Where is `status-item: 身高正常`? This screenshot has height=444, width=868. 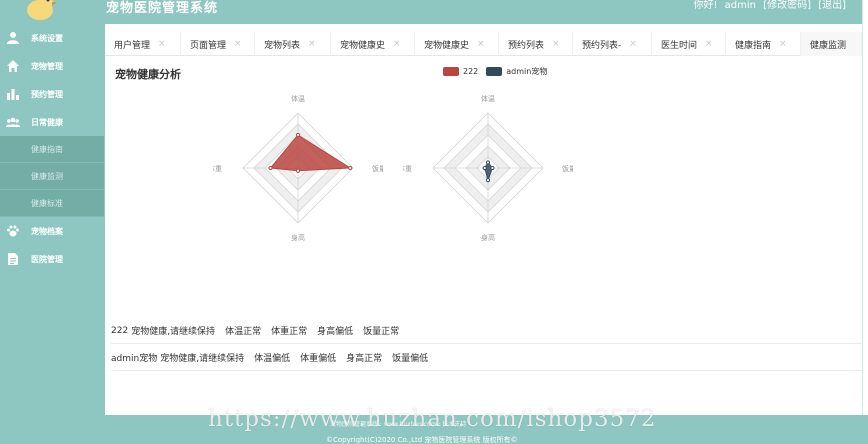 status-item: 身高正常 is located at coordinates (364, 359).